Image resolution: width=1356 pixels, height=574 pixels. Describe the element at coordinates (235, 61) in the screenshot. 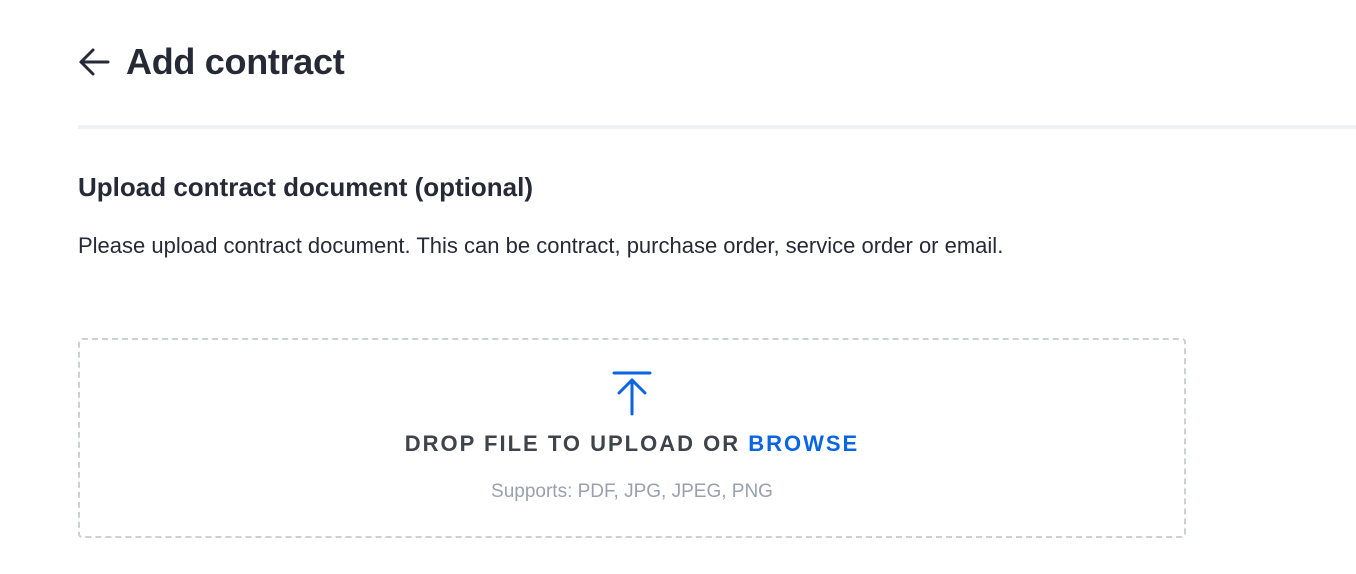

I see `page-title: Add contract` at that location.